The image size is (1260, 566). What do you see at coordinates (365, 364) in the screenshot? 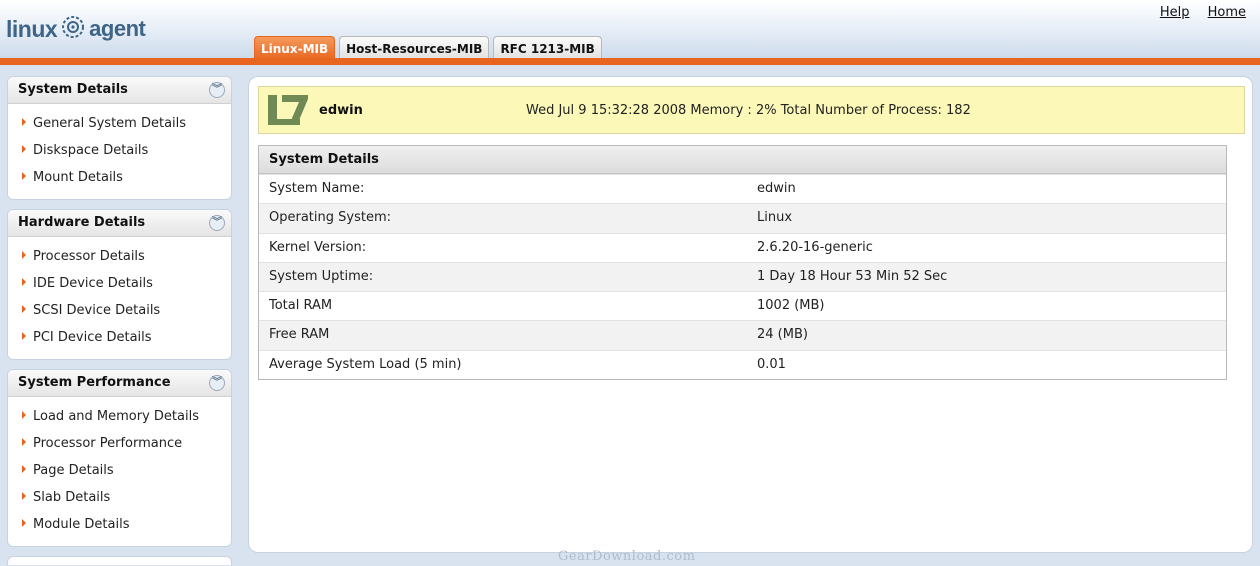
I see `row-label: Average System Load (5 min)` at bounding box center [365, 364].